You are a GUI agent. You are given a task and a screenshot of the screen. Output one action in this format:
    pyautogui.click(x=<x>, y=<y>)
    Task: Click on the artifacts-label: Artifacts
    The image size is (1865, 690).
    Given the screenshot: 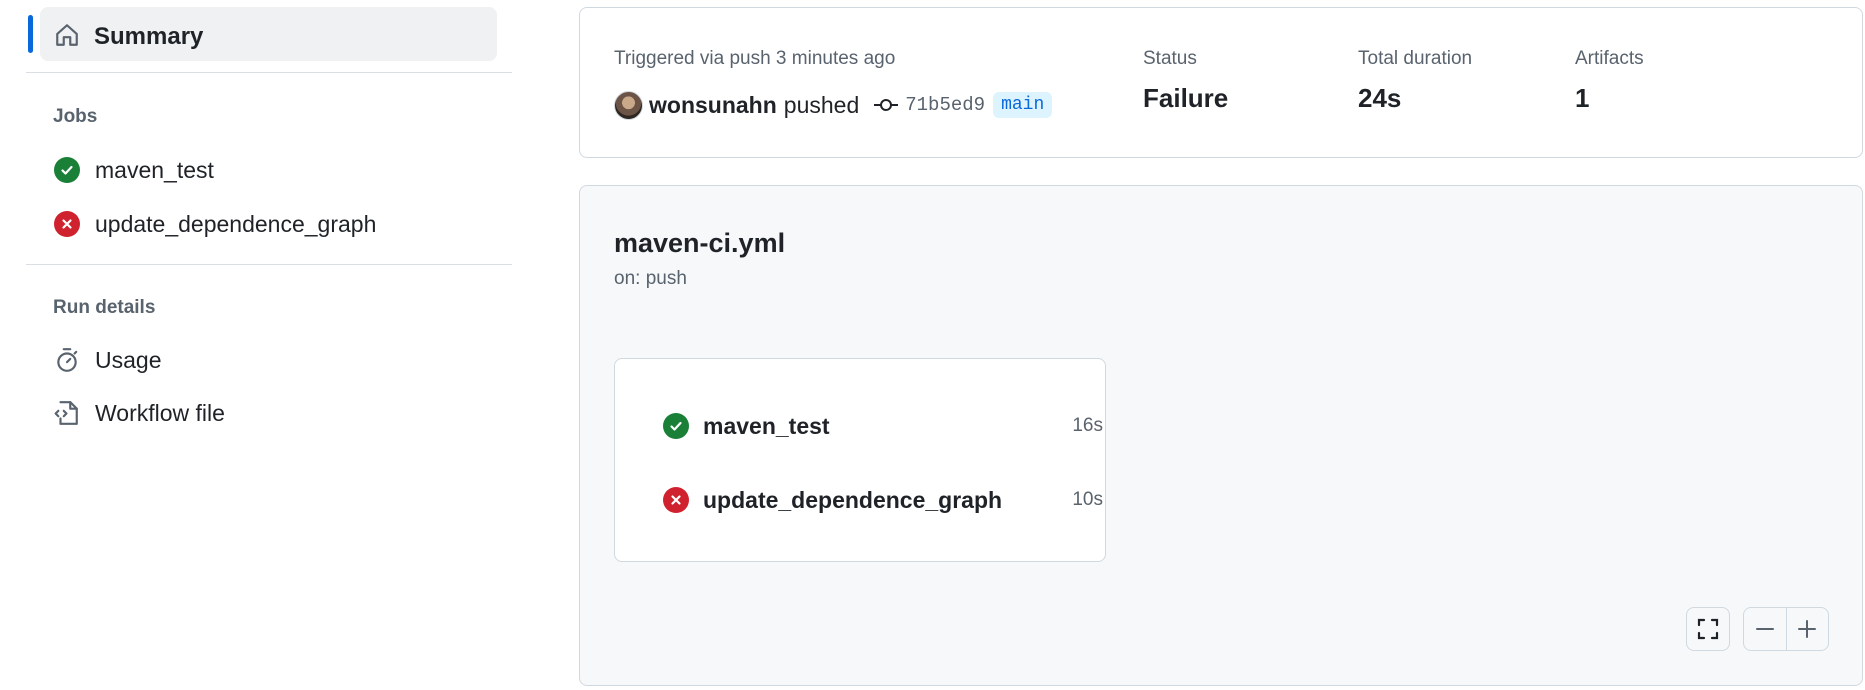 What is the action you would take?
    pyautogui.click(x=1609, y=58)
    